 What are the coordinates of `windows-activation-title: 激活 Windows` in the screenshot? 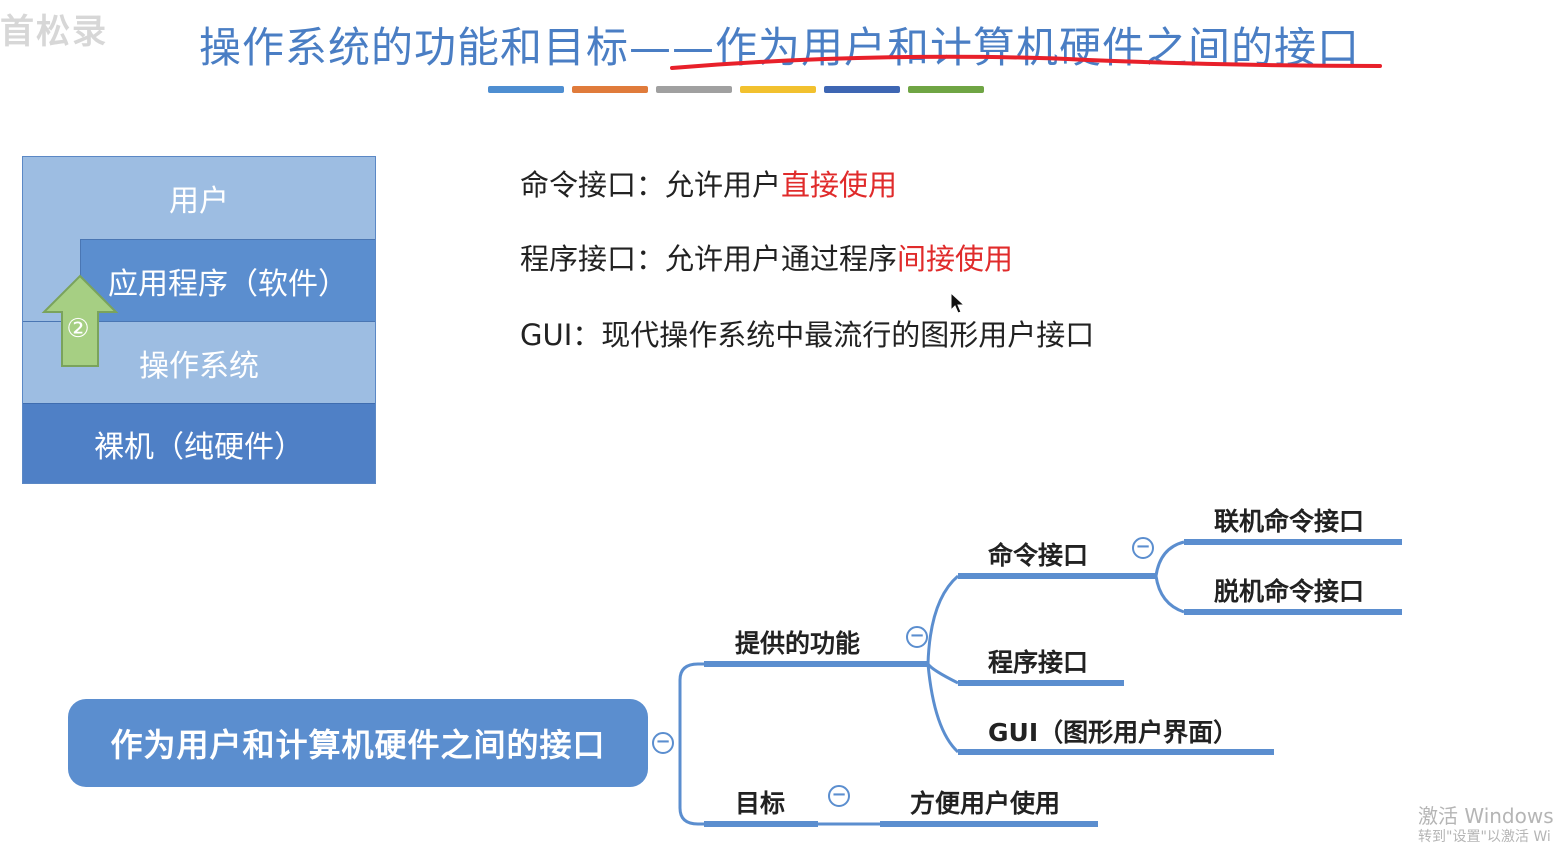 It's located at (1486, 816).